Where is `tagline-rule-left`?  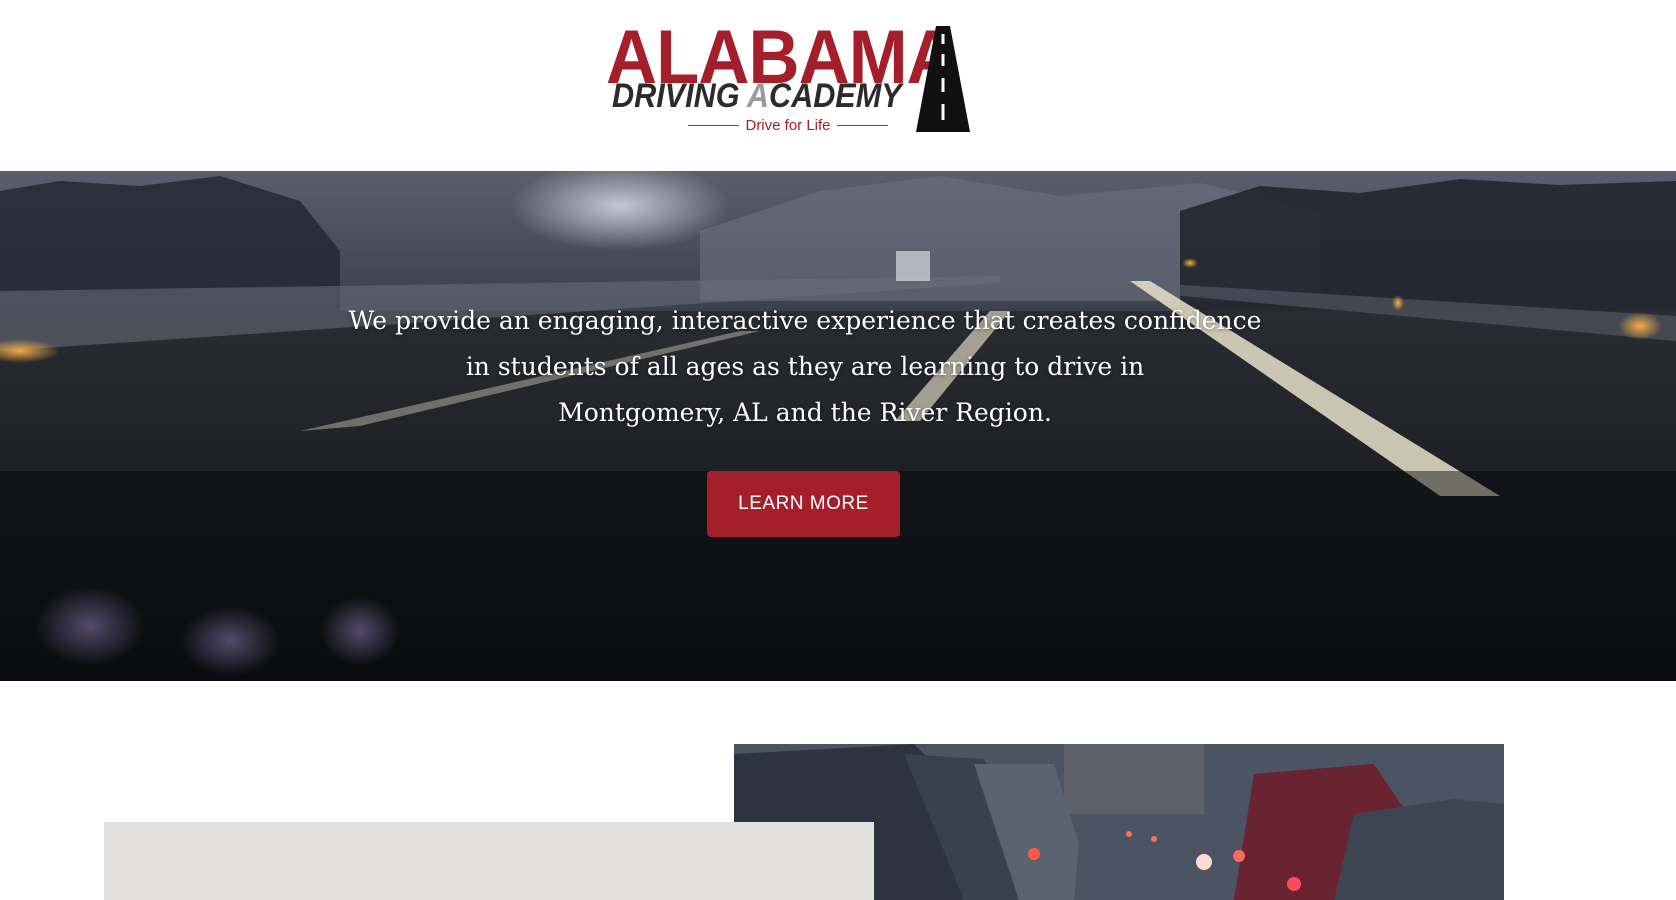 tagline-rule-left is located at coordinates (714, 125).